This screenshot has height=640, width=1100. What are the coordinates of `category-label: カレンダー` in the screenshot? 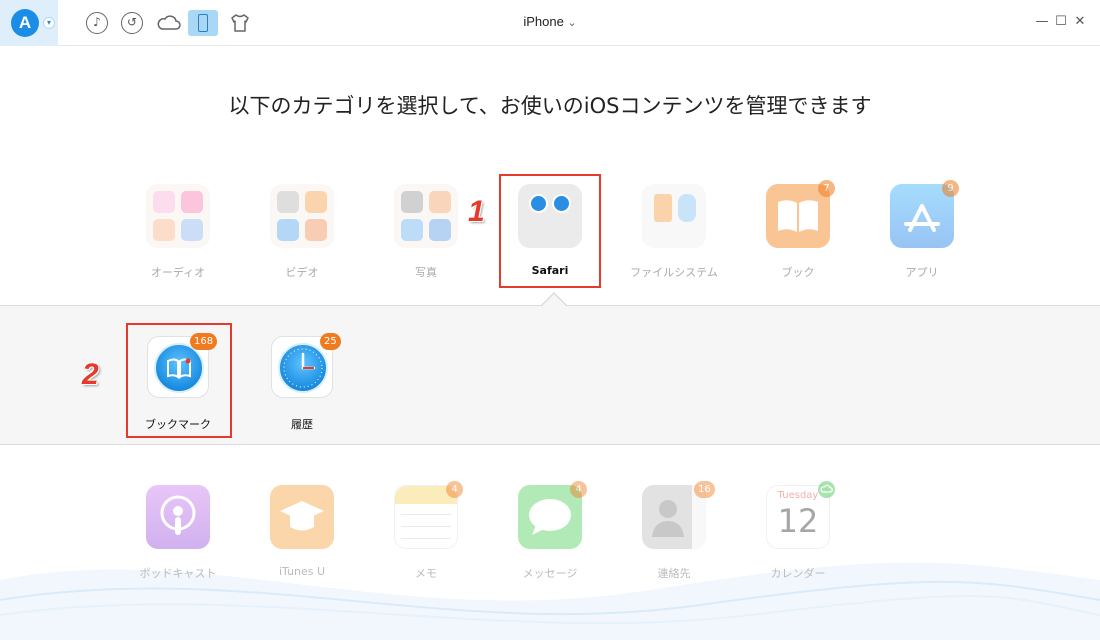 It's located at (798, 573).